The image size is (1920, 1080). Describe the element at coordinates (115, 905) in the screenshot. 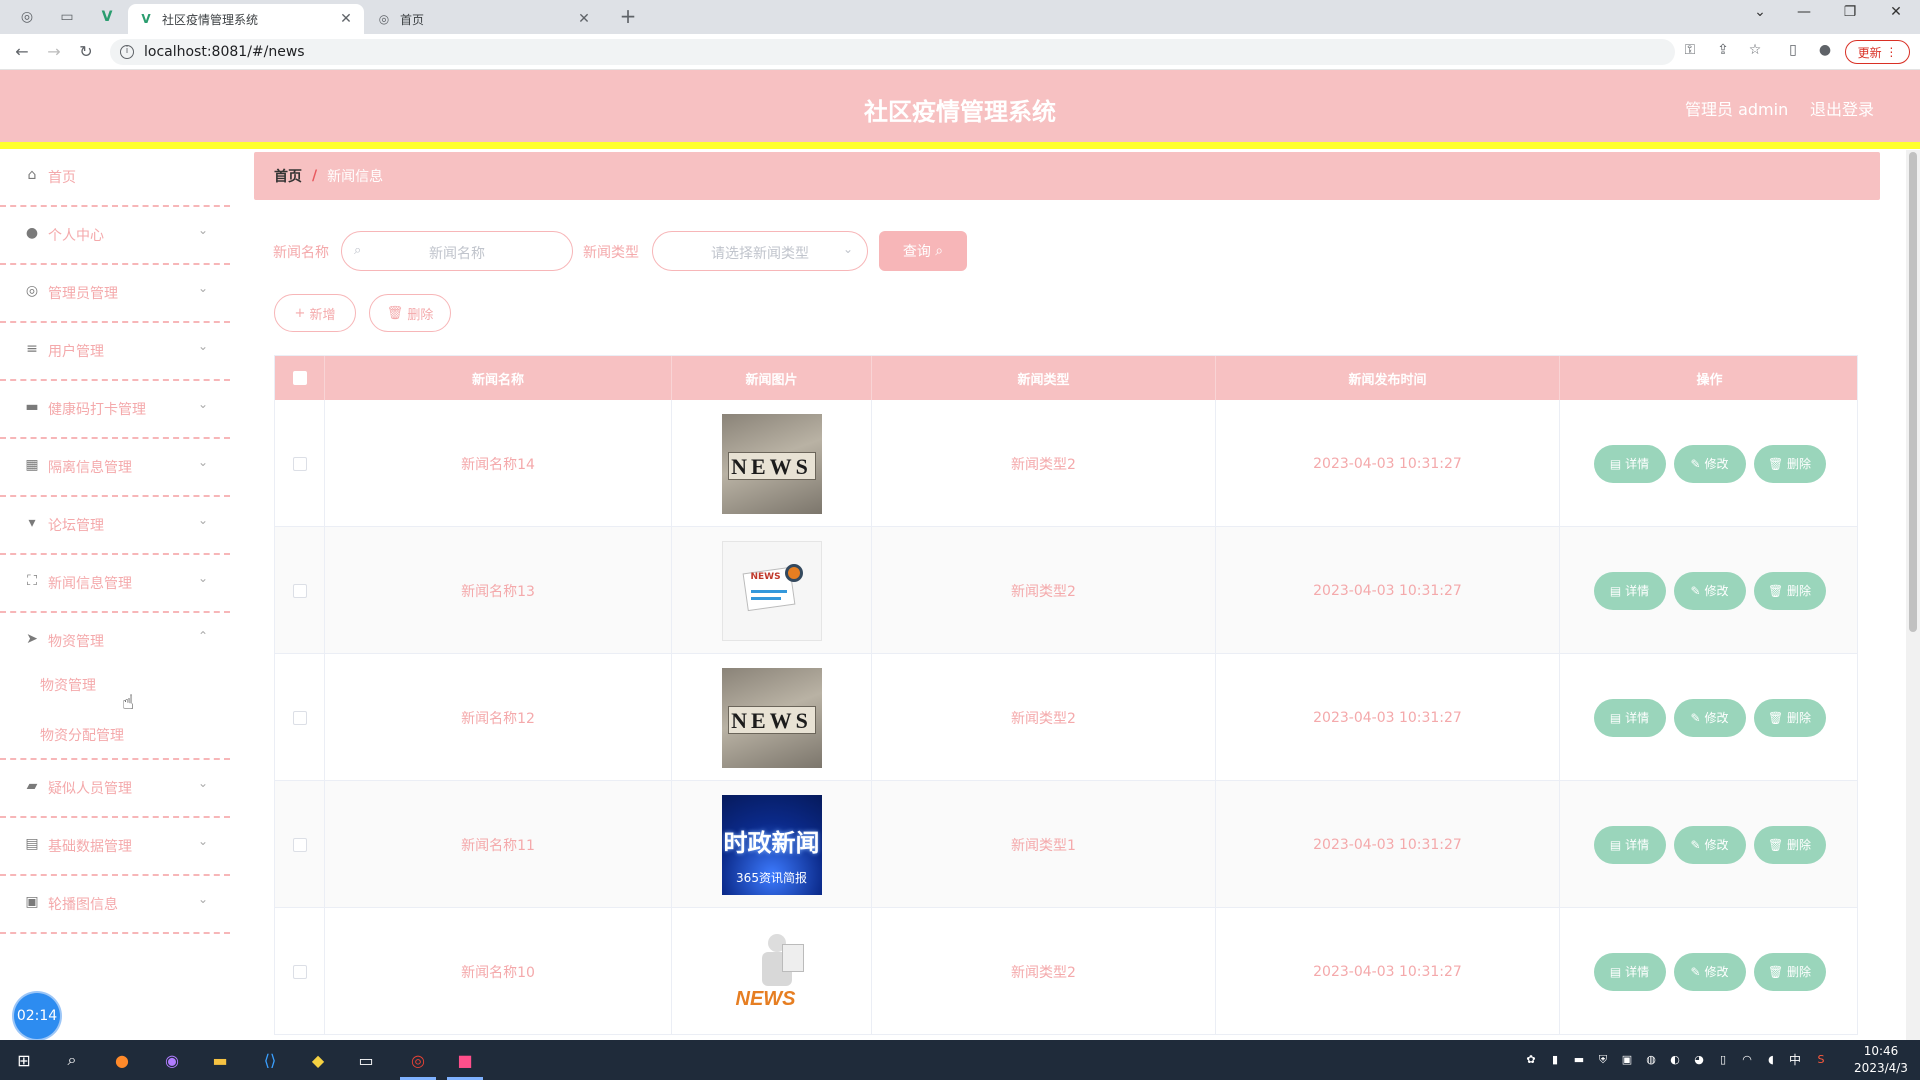

I see `sidebar-item-carousel: ▣ 轮播图信息 ⌄` at that location.